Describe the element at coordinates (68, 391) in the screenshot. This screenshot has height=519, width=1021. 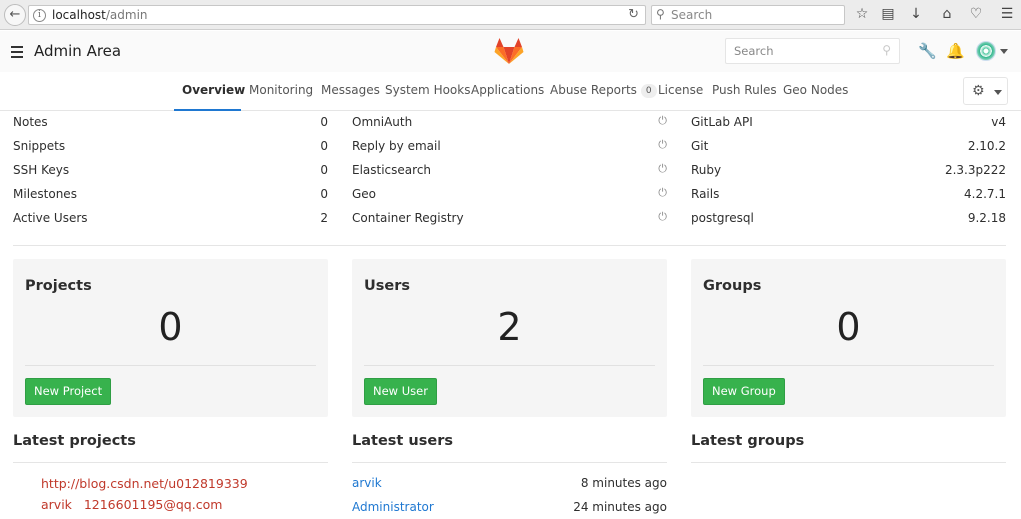
I see `new-project-button: New Project` at that location.